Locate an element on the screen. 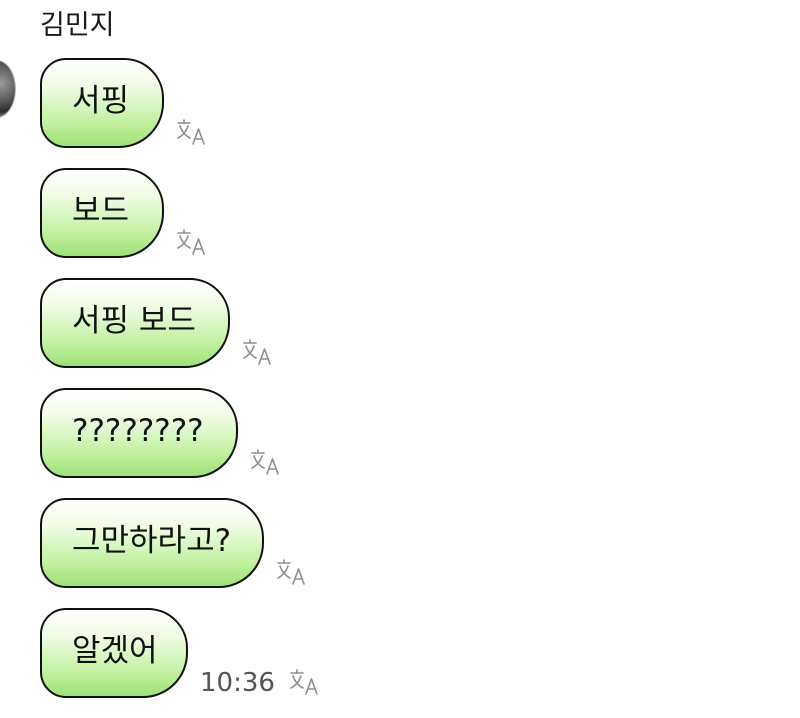  message-text: 알겠어 is located at coordinates (115, 650).